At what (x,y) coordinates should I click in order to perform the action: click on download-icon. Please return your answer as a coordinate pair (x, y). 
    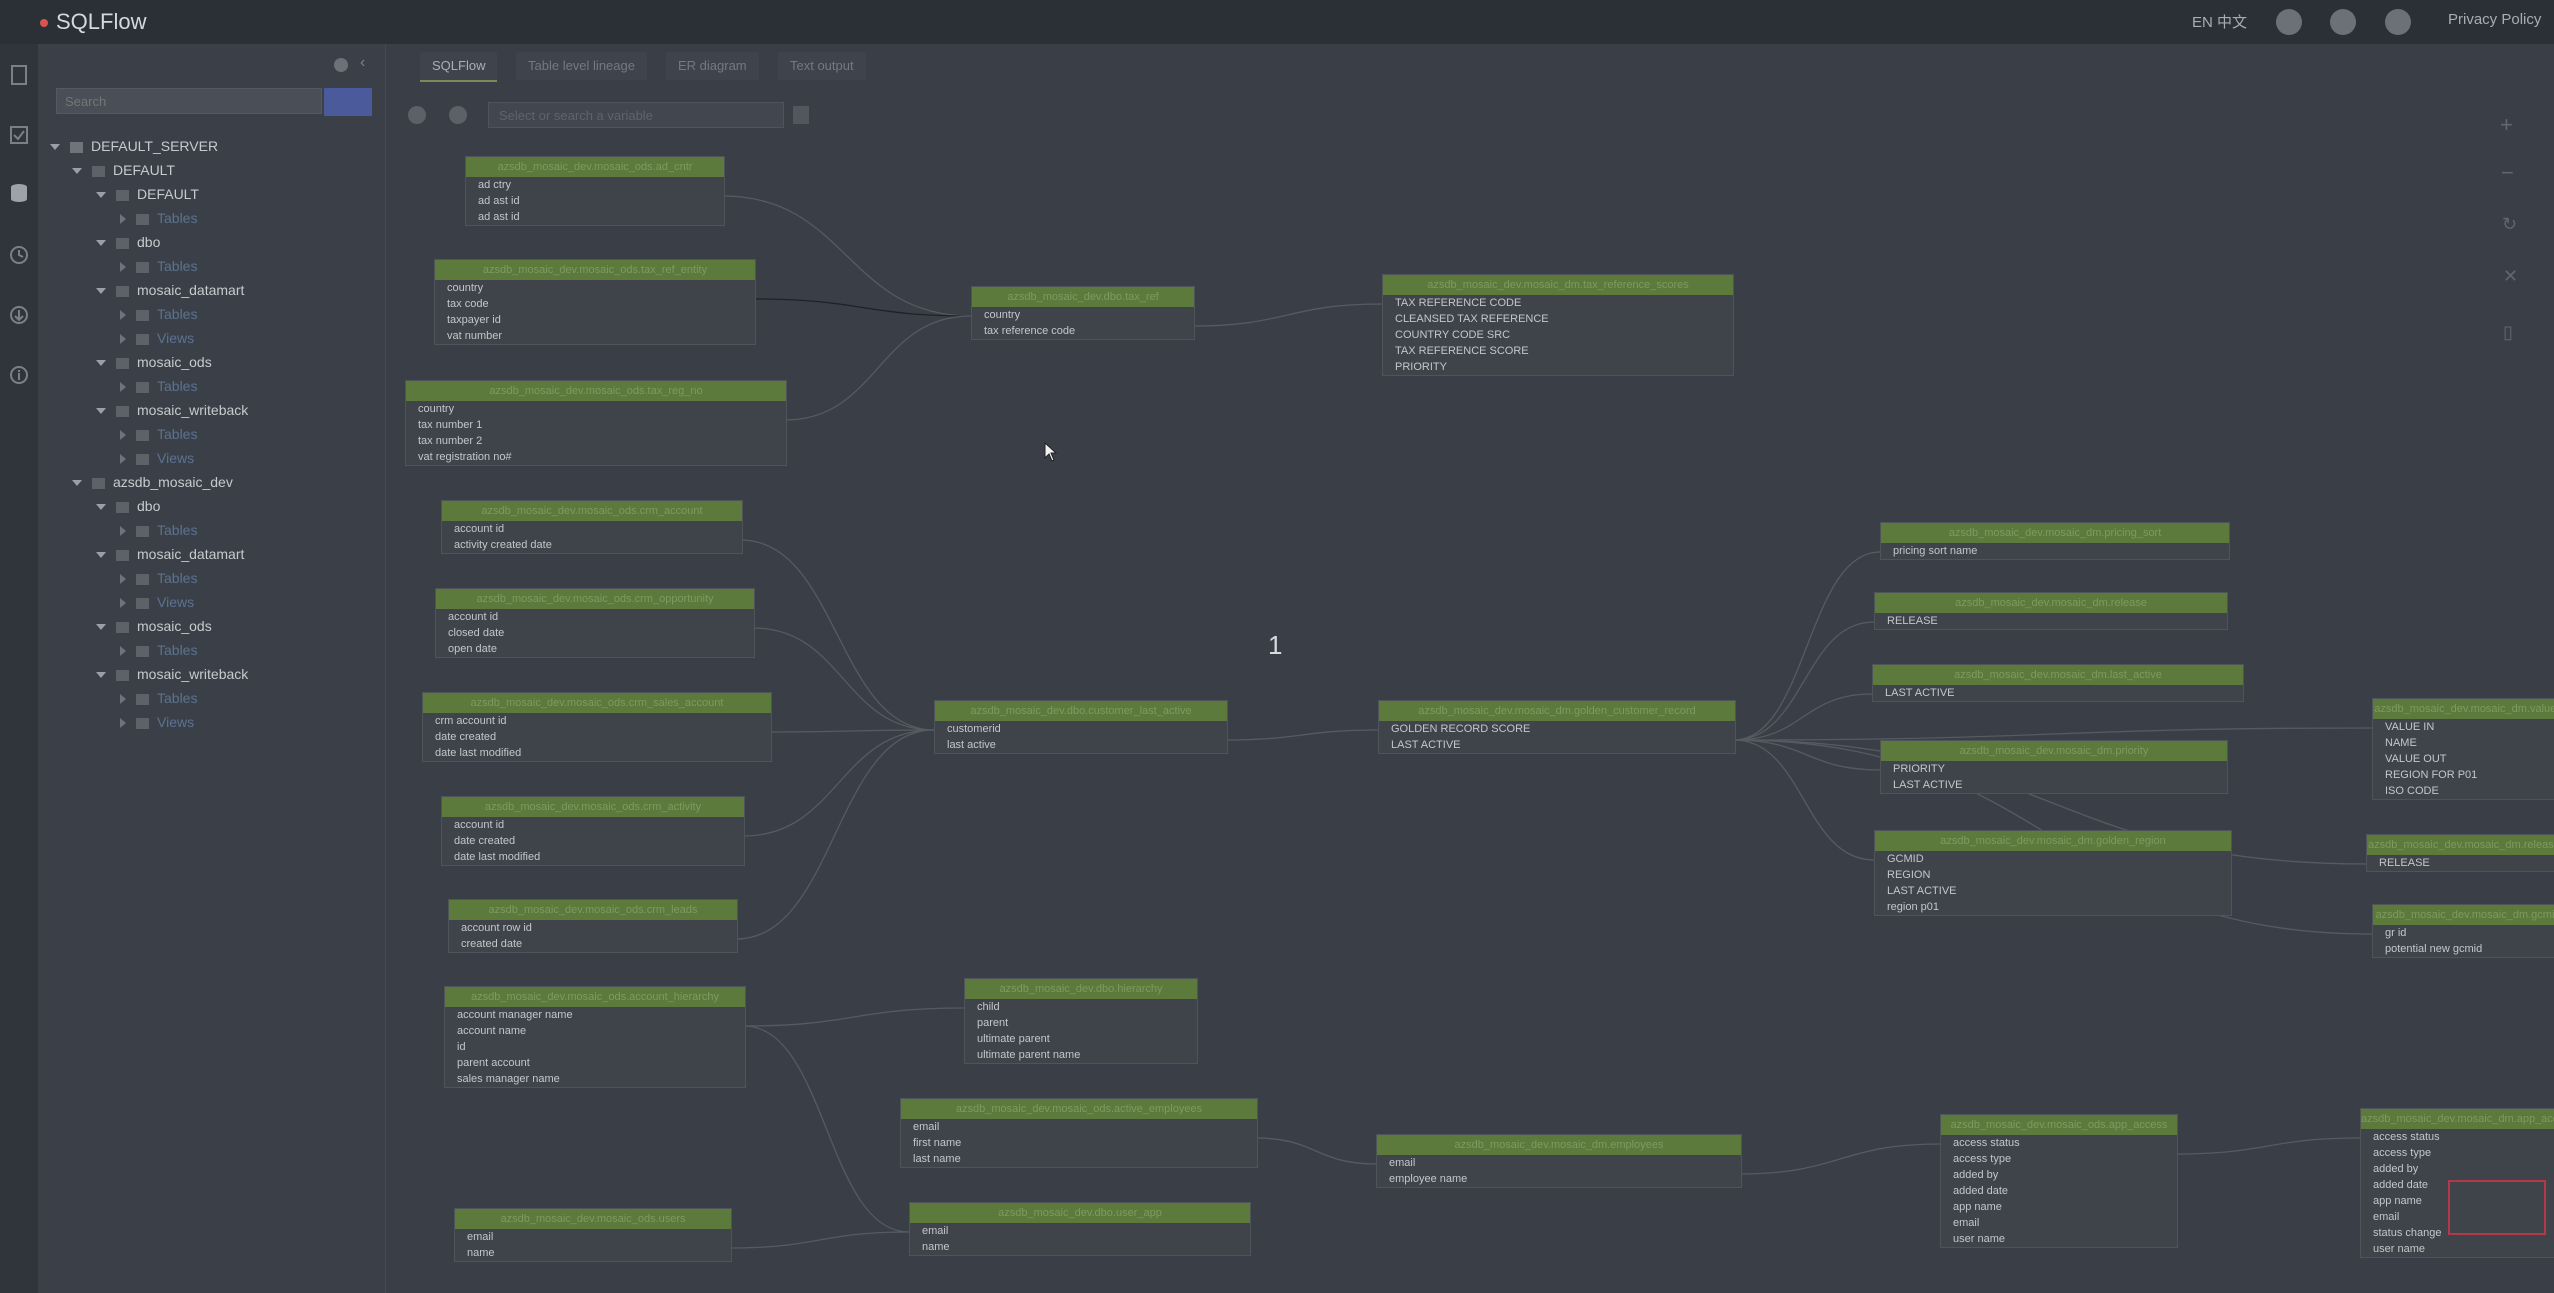
    Looking at the image, I should click on (19, 315).